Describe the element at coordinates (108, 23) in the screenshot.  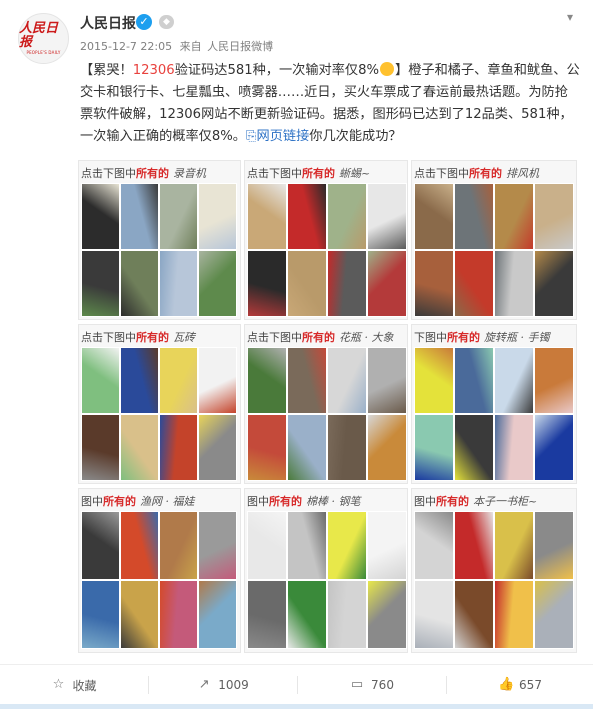
I see `account-name: 人民日报` at that location.